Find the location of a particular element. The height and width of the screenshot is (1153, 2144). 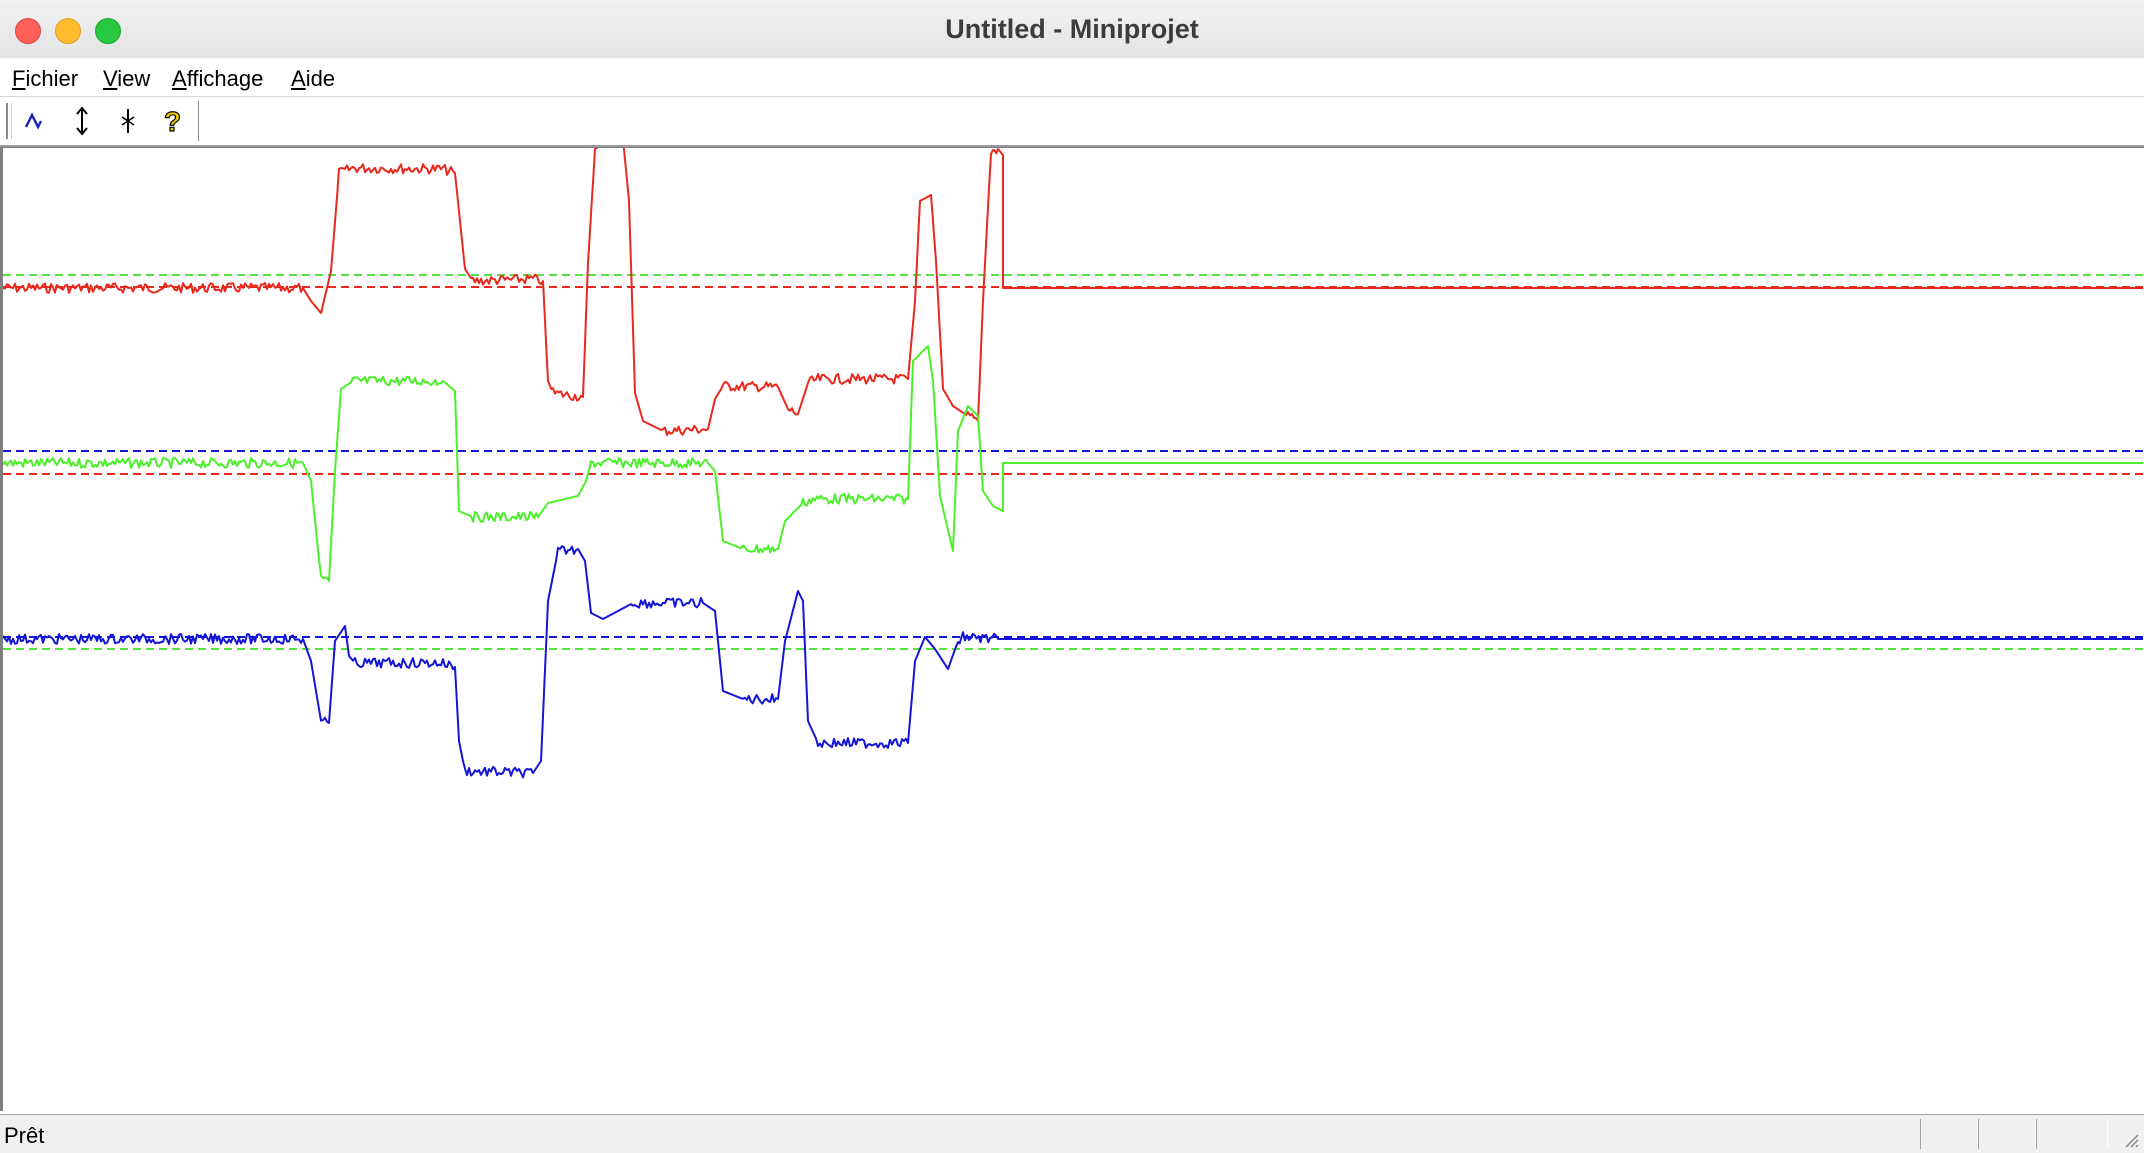

window-title: Untitled - Miniprojet is located at coordinates (1072, 29).